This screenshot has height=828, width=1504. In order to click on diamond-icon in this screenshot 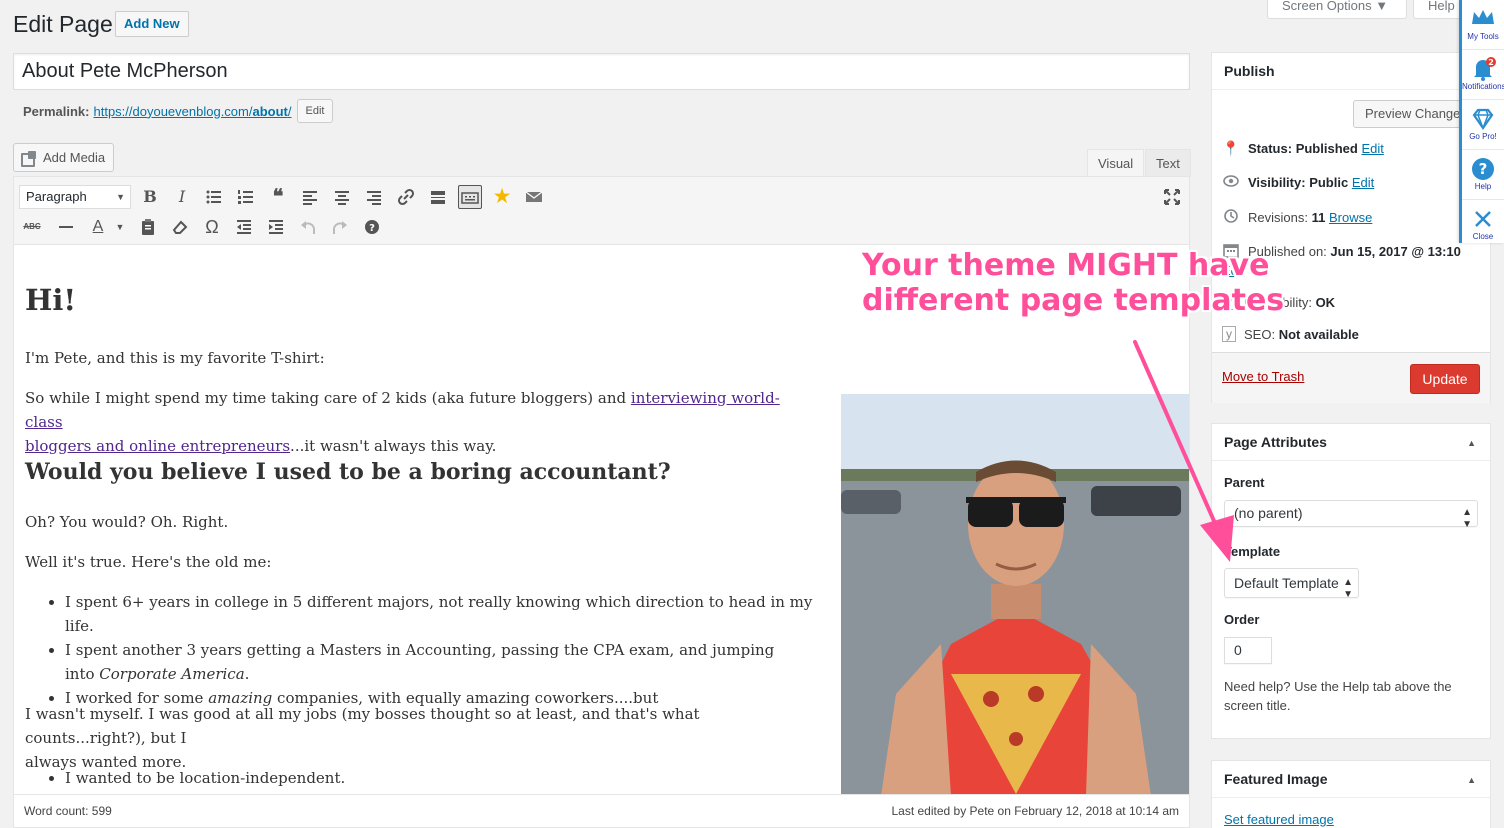, I will do `click(1483, 119)`.